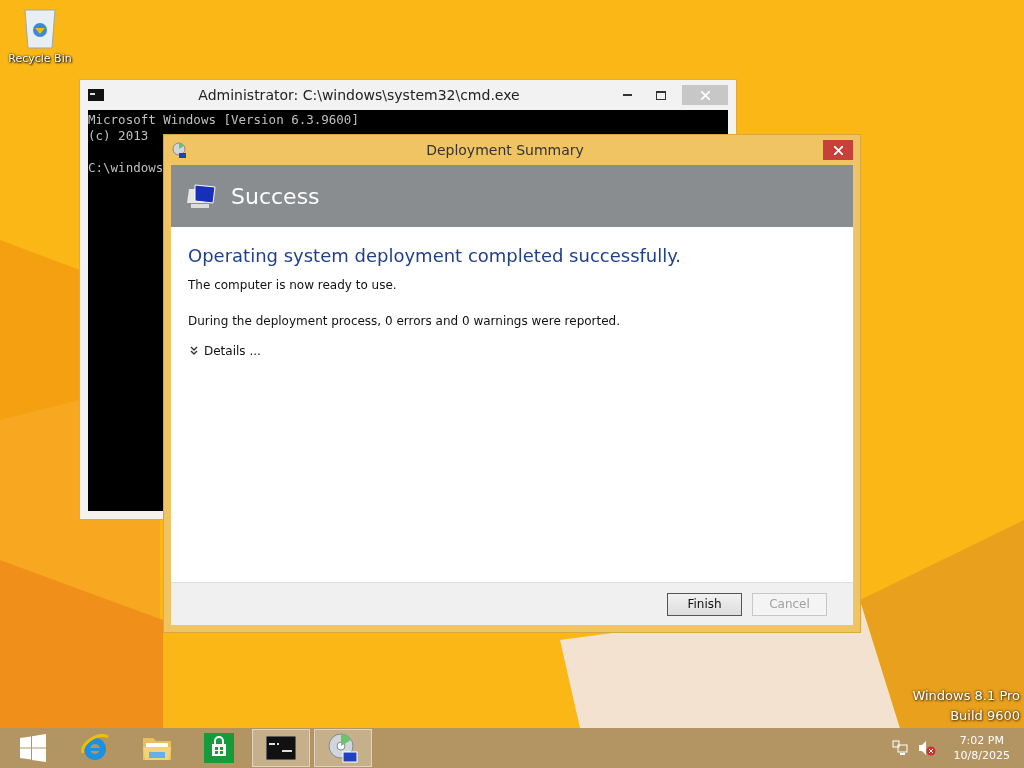  Describe the element at coordinates (926, 748) in the screenshot. I see `muted-speaker-icon` at that location.